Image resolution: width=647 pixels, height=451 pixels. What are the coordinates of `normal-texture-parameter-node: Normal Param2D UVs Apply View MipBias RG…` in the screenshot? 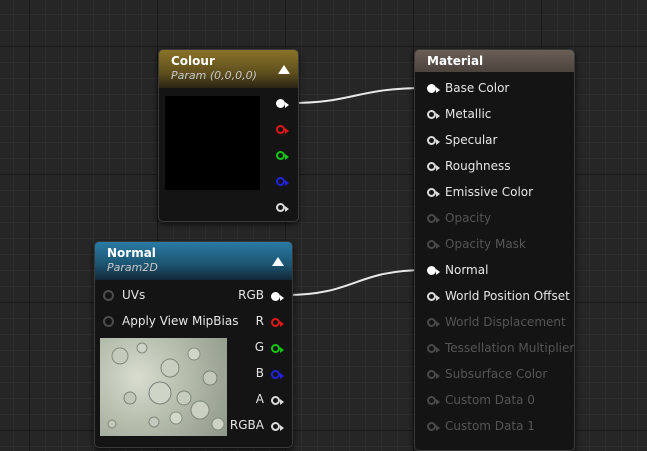 It's located at (193, 344).